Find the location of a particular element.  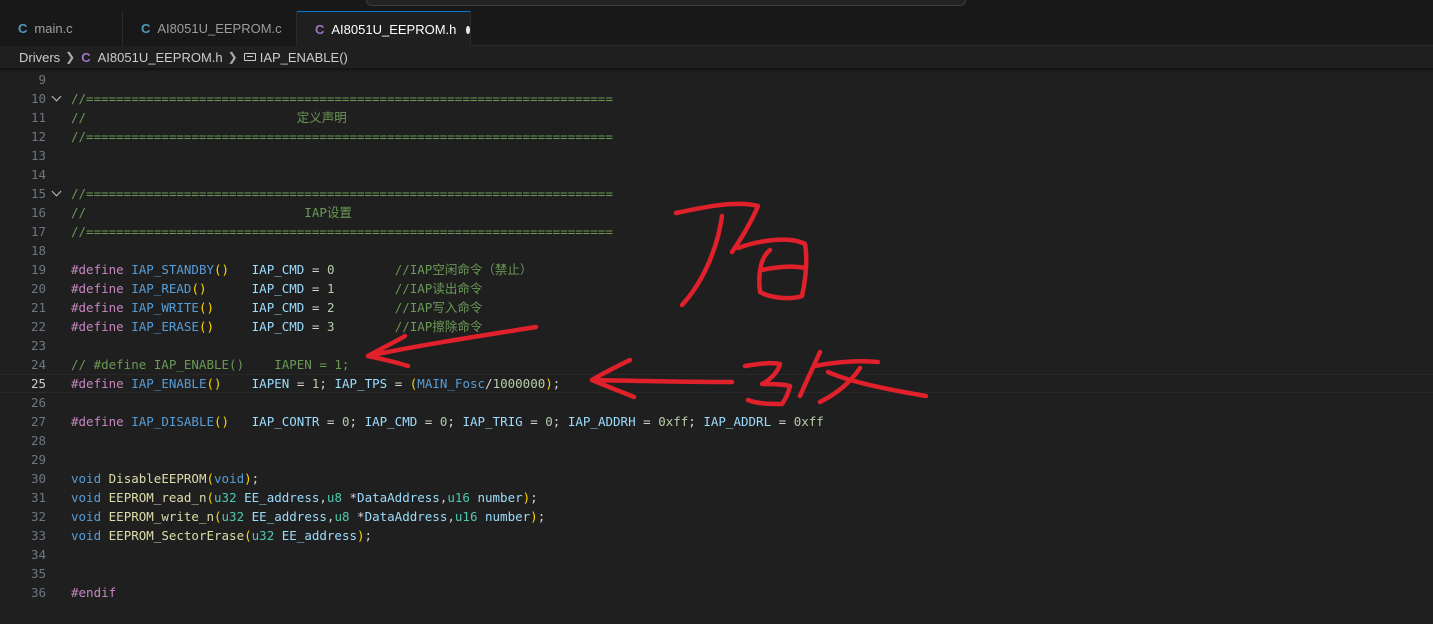

line-number: 30 is located at coordinates (38, 478).